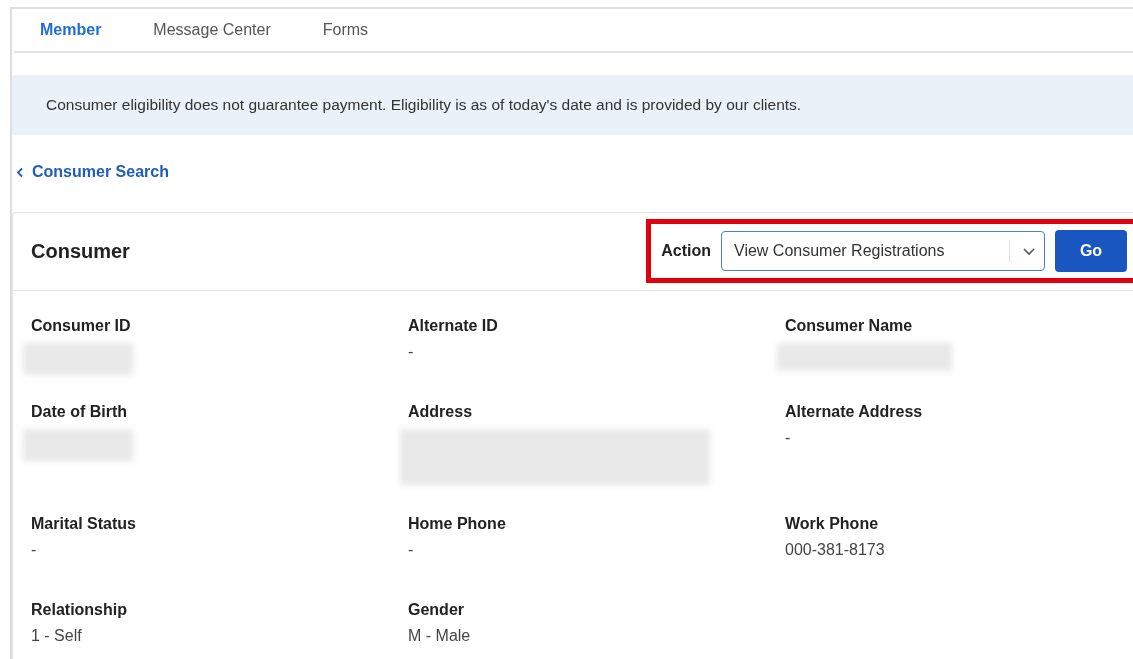  Describe the element at coordinates (1091, 251) in the screenshot. I see `go-button: Go` at that location.